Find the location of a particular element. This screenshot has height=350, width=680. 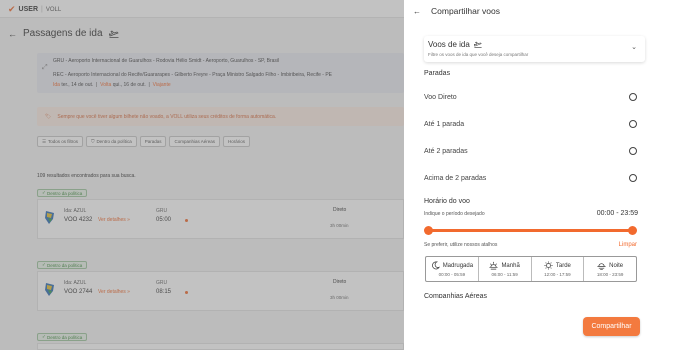

stops-title: Paradas is located at coordinates (437, 73).